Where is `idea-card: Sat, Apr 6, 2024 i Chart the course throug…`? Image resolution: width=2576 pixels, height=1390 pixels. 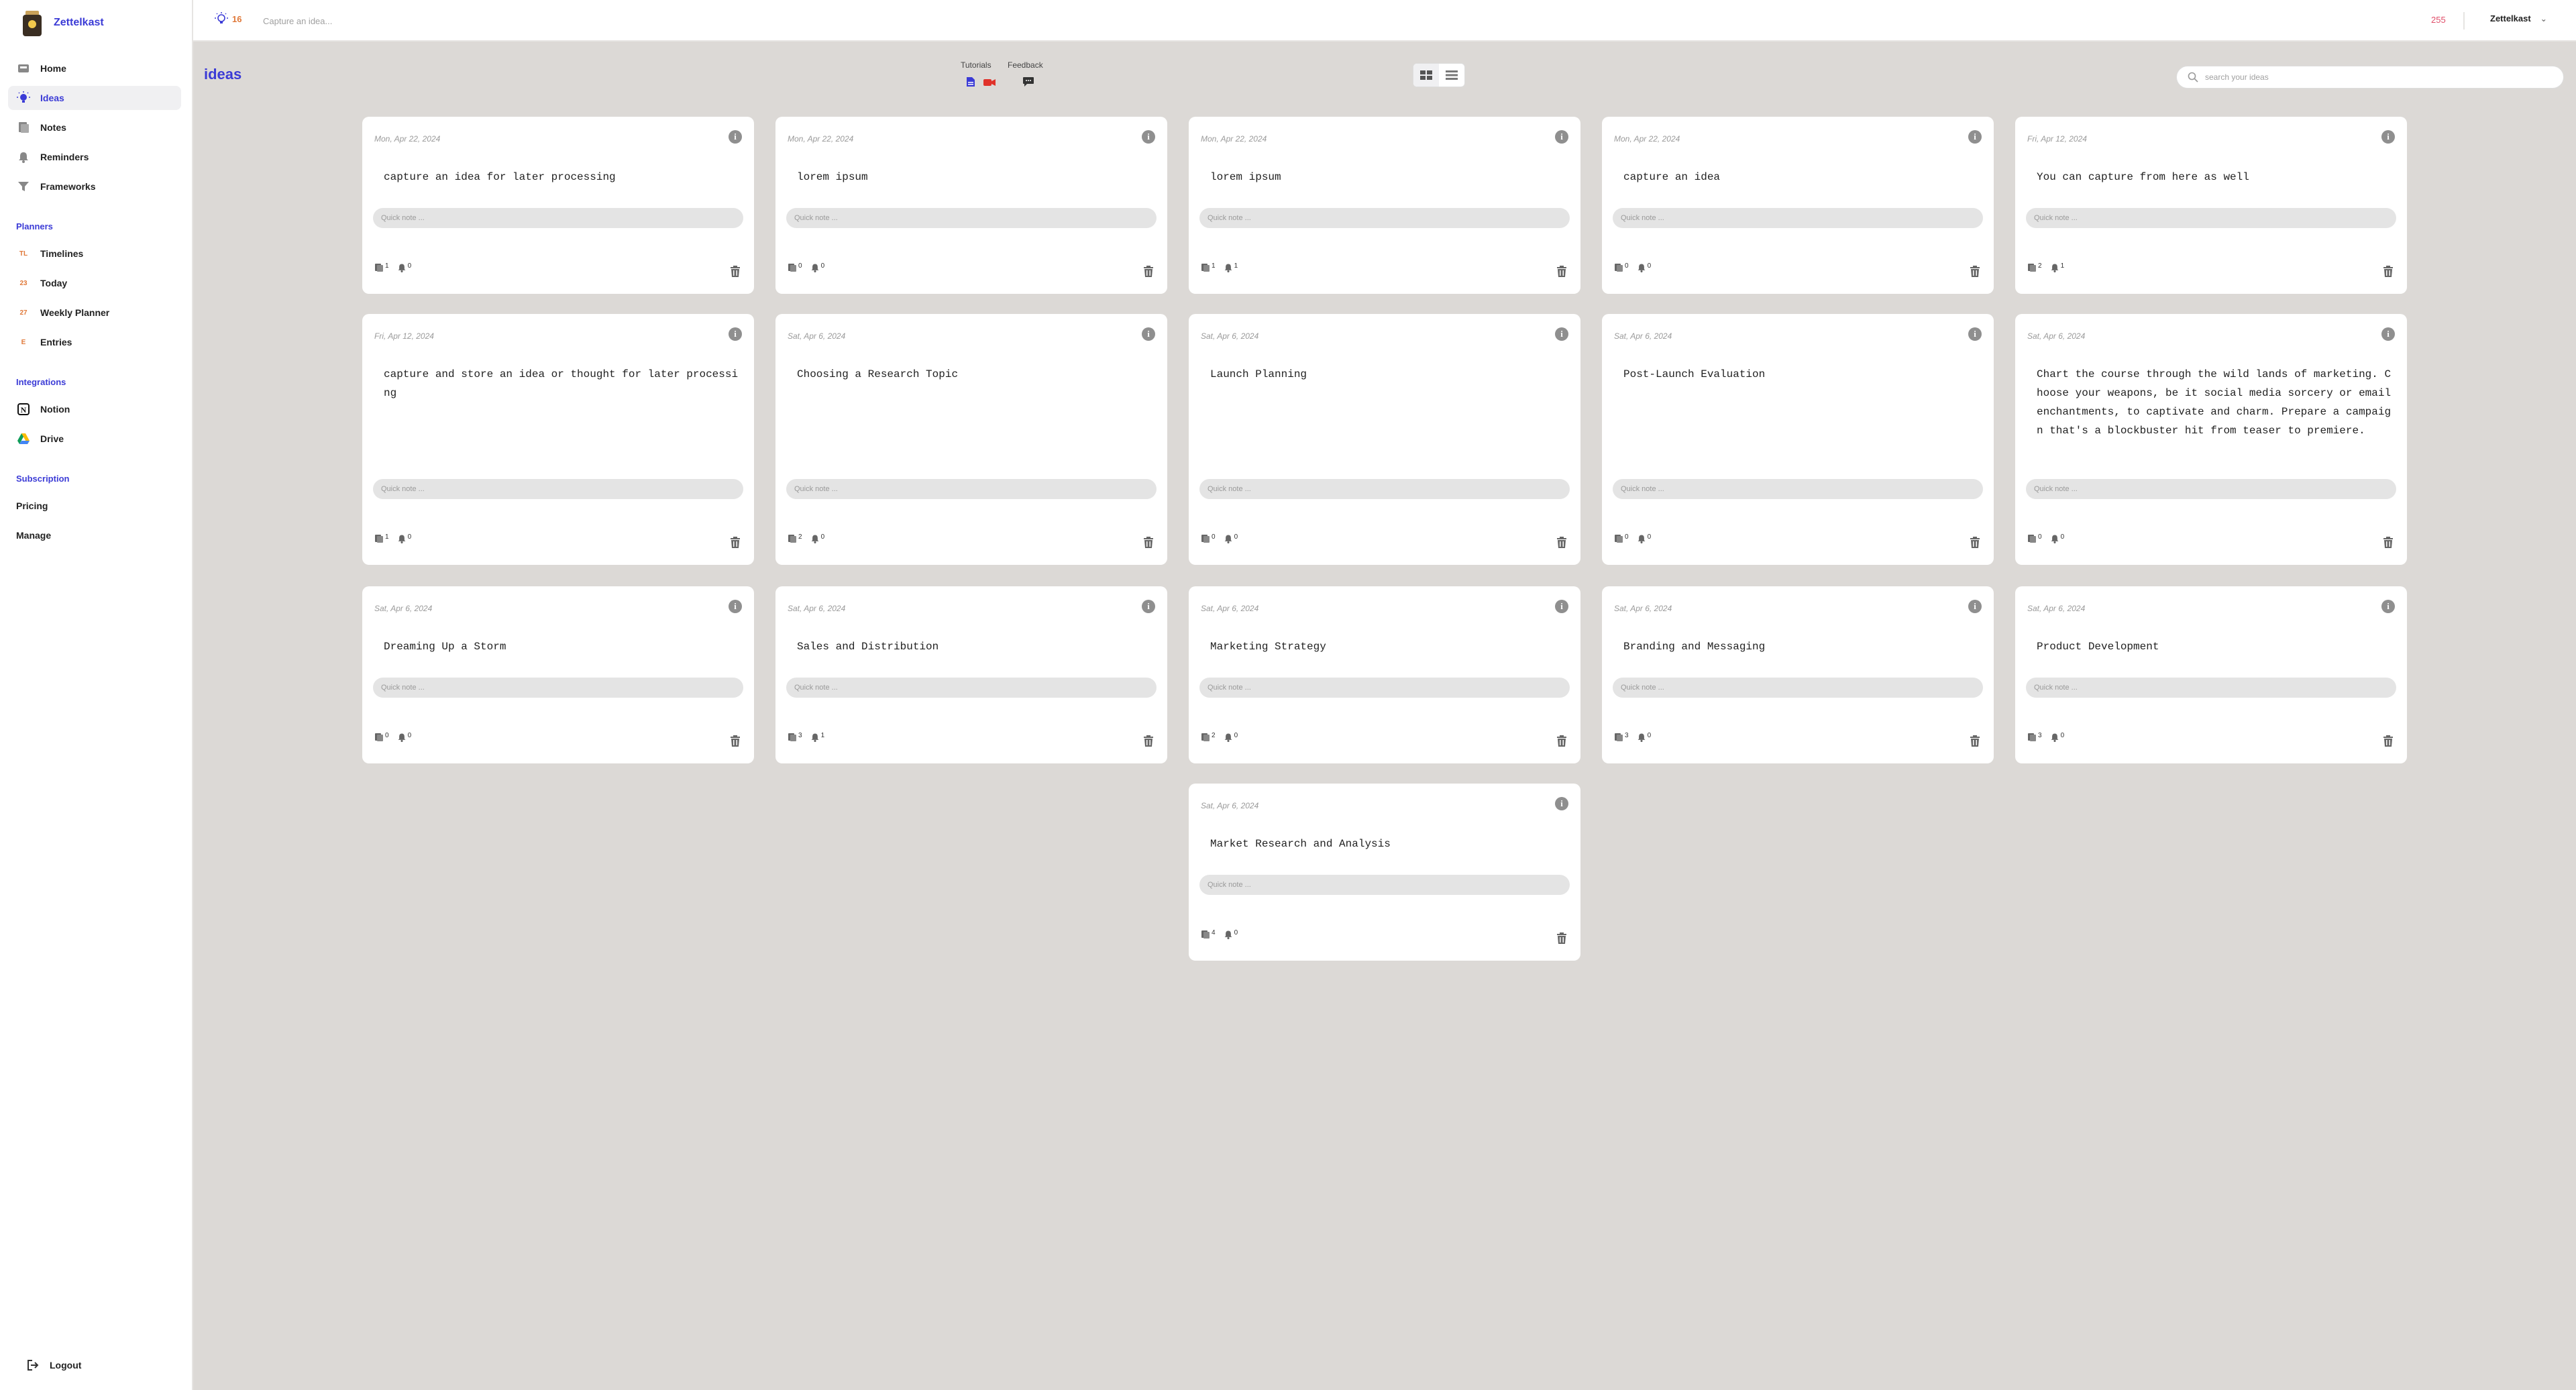 idea-card: Sat, Apr 6, 2024 i Chart the course throug… is located at coordinates (2211, 439).